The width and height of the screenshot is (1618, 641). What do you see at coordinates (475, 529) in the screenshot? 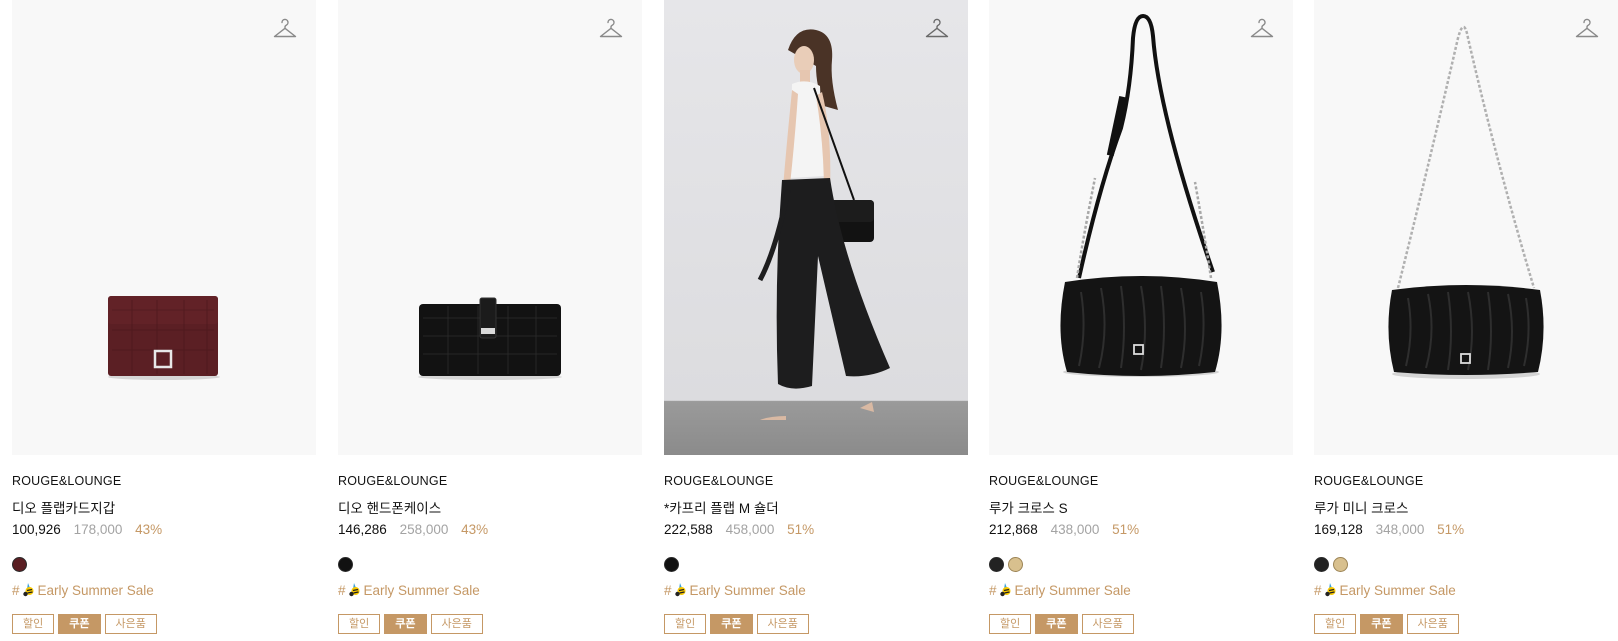
I see `discount-rate: 43%` at bounding box center [475, 529].